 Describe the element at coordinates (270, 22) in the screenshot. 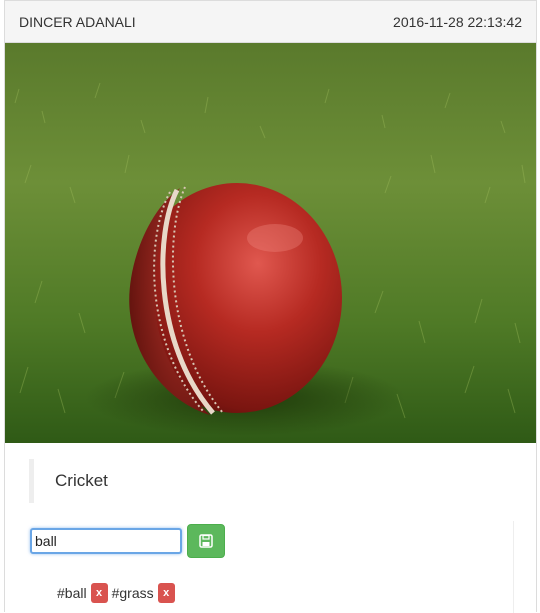

I see `post-header: DINCER ADANALI 2016-11-28 22:13:42` at that location.